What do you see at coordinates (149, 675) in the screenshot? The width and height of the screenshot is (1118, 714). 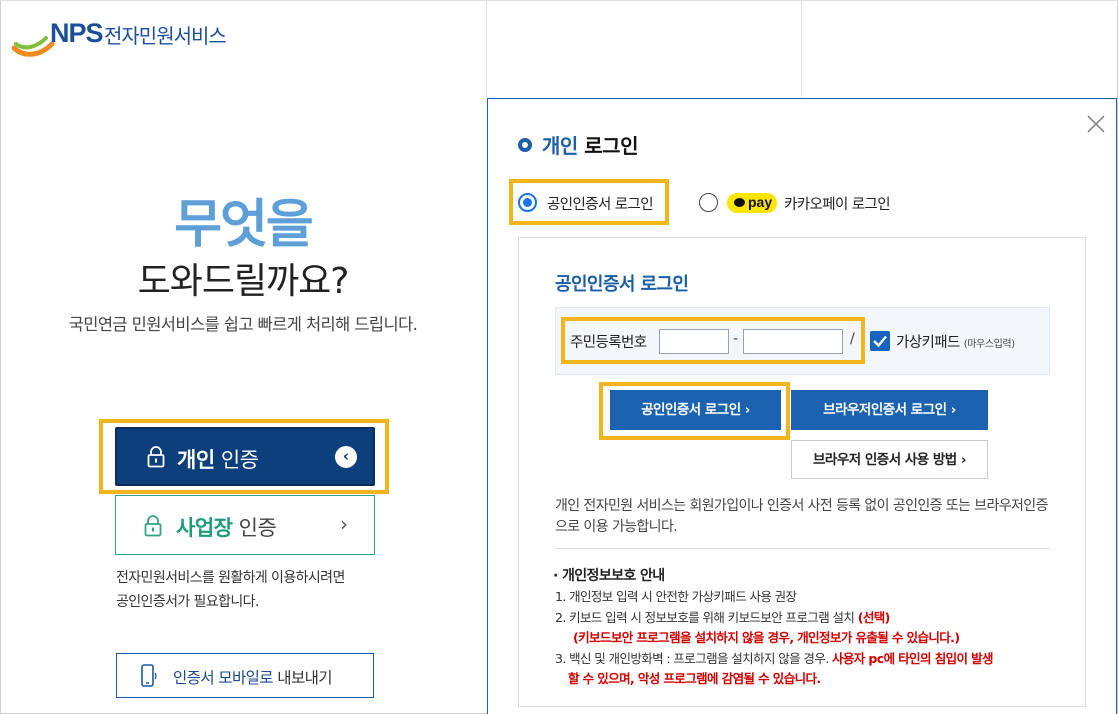 I see `mobile-phone-icon` at bounding box center [149, 675].